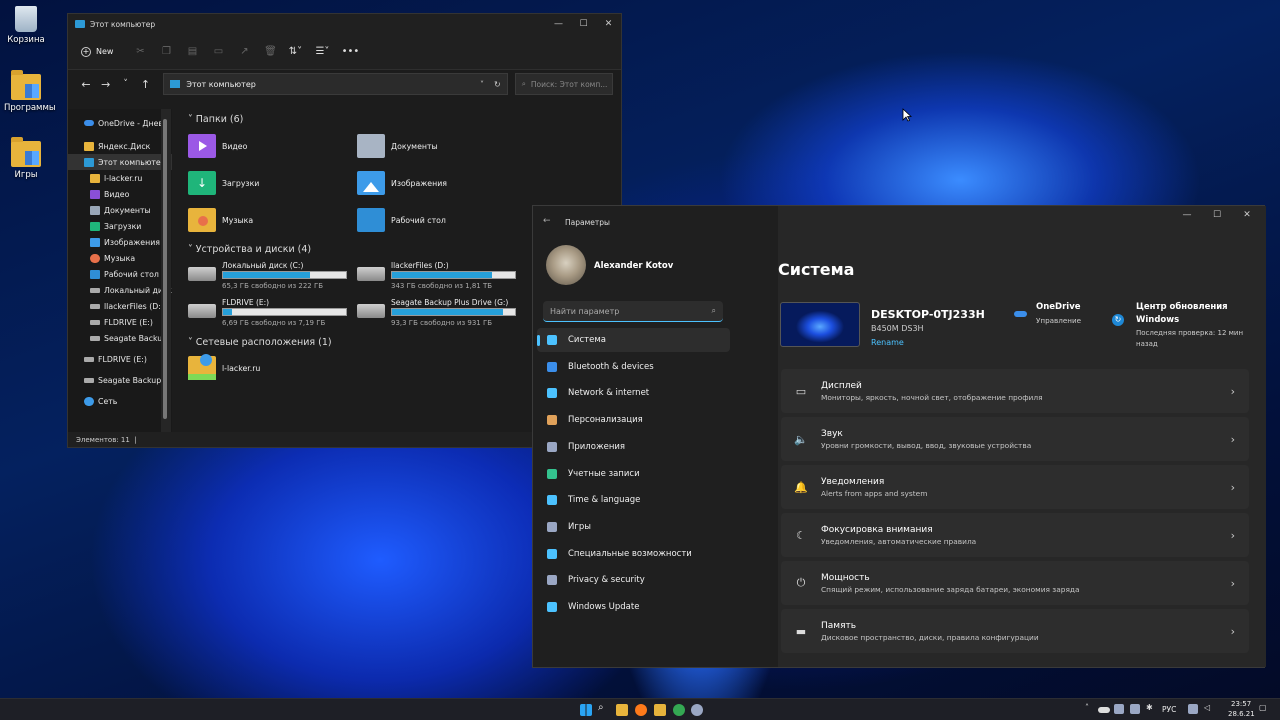  What do you see at coordinates (874, 487) in the screenshot?
I see `card-text: Уведомления Alerts from apps and system` at bounding box center [874, 487].